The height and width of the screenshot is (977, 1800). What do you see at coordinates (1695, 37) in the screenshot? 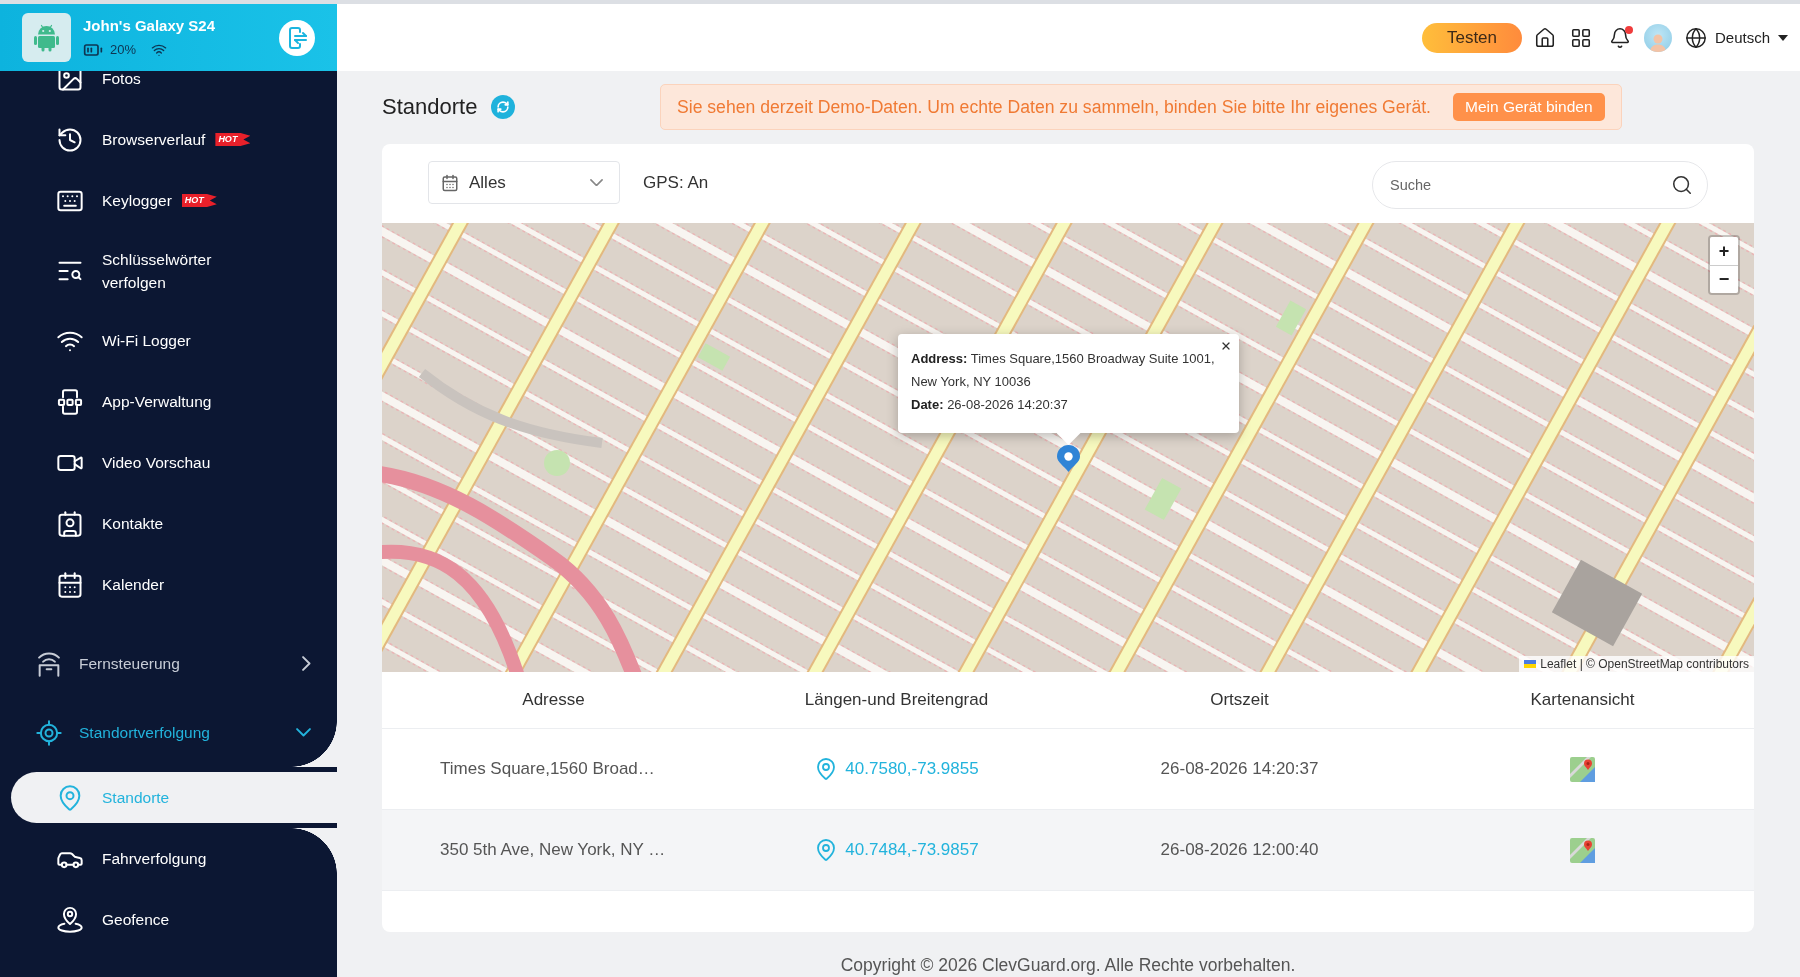
I see `globe-icon` at bounding box center [1695, 37].